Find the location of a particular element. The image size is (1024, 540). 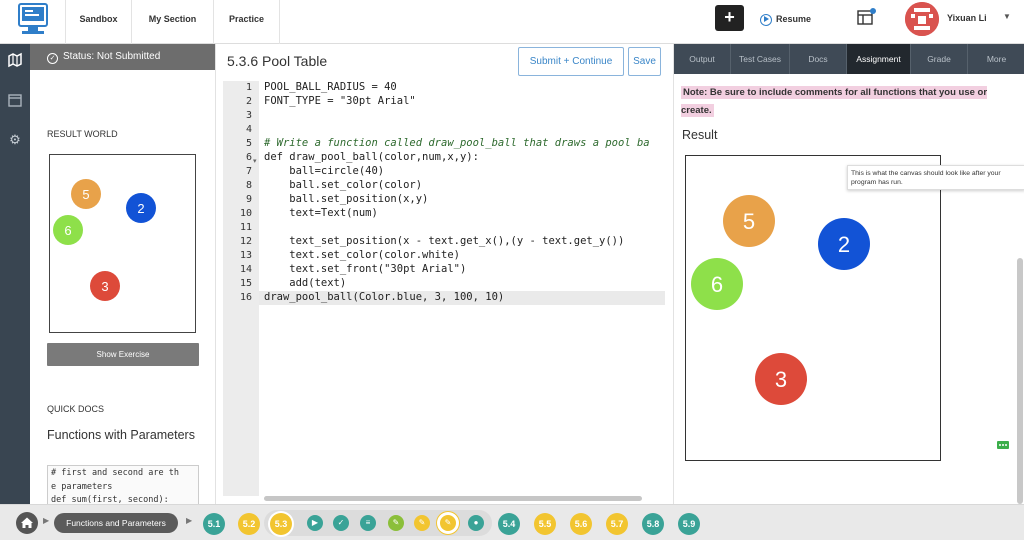

line-number: 9 is located at coordinates (248, 199).